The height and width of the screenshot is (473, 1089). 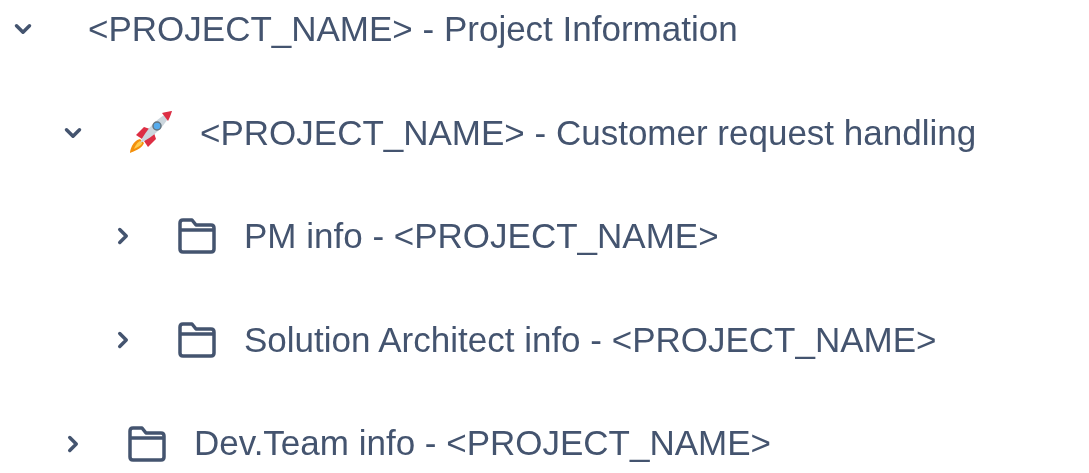 I want to click on tree-item-label: <PROJECT_NAME> - Customer request handling, so click(x=588, y=133).